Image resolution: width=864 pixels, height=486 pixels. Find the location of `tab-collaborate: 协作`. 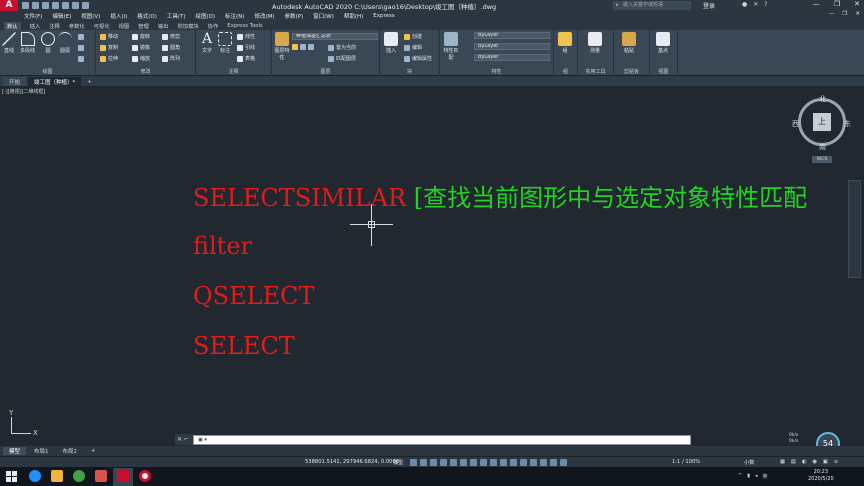

tab-collaborate: 协作 is located at coordinates (213, 26).